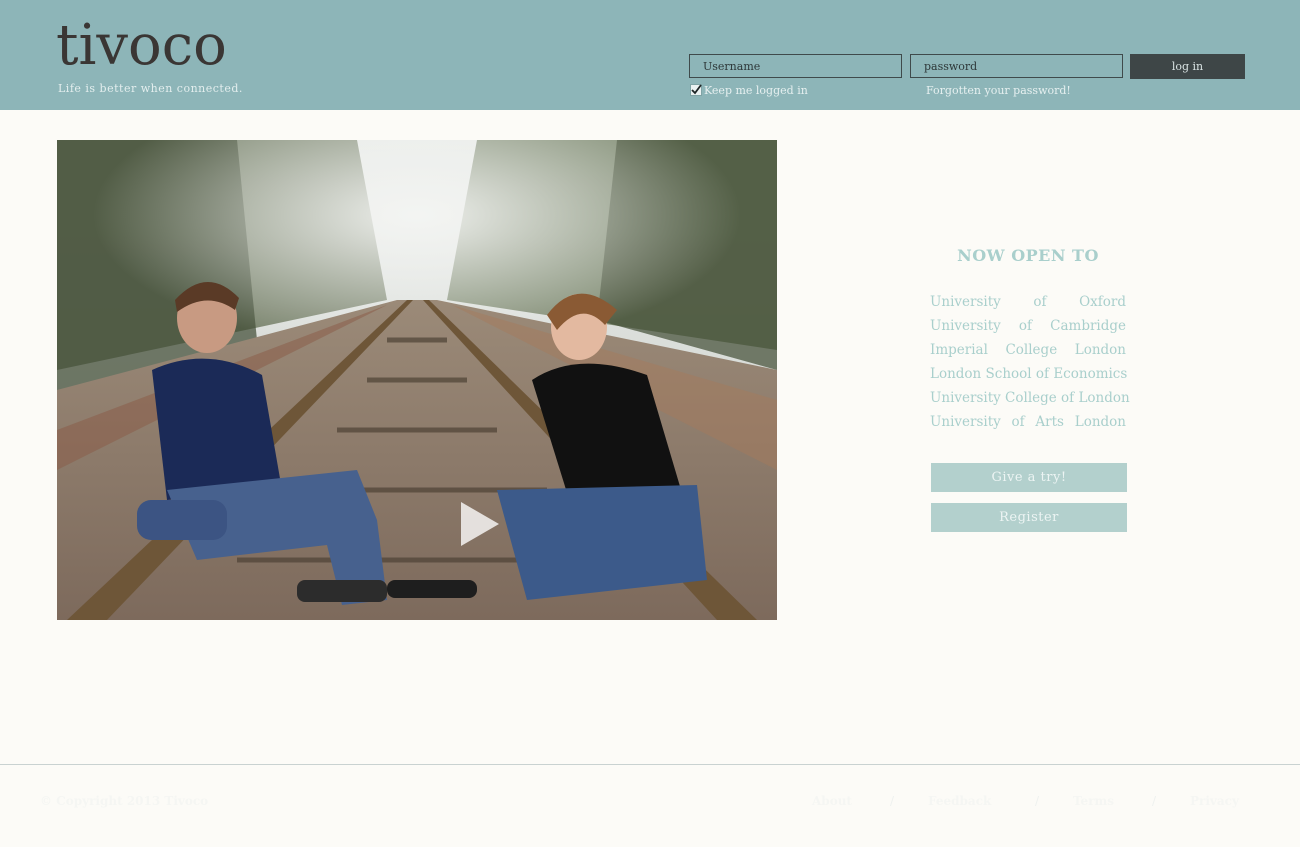  I want to click on register-button: Register, so click(1029, 517).